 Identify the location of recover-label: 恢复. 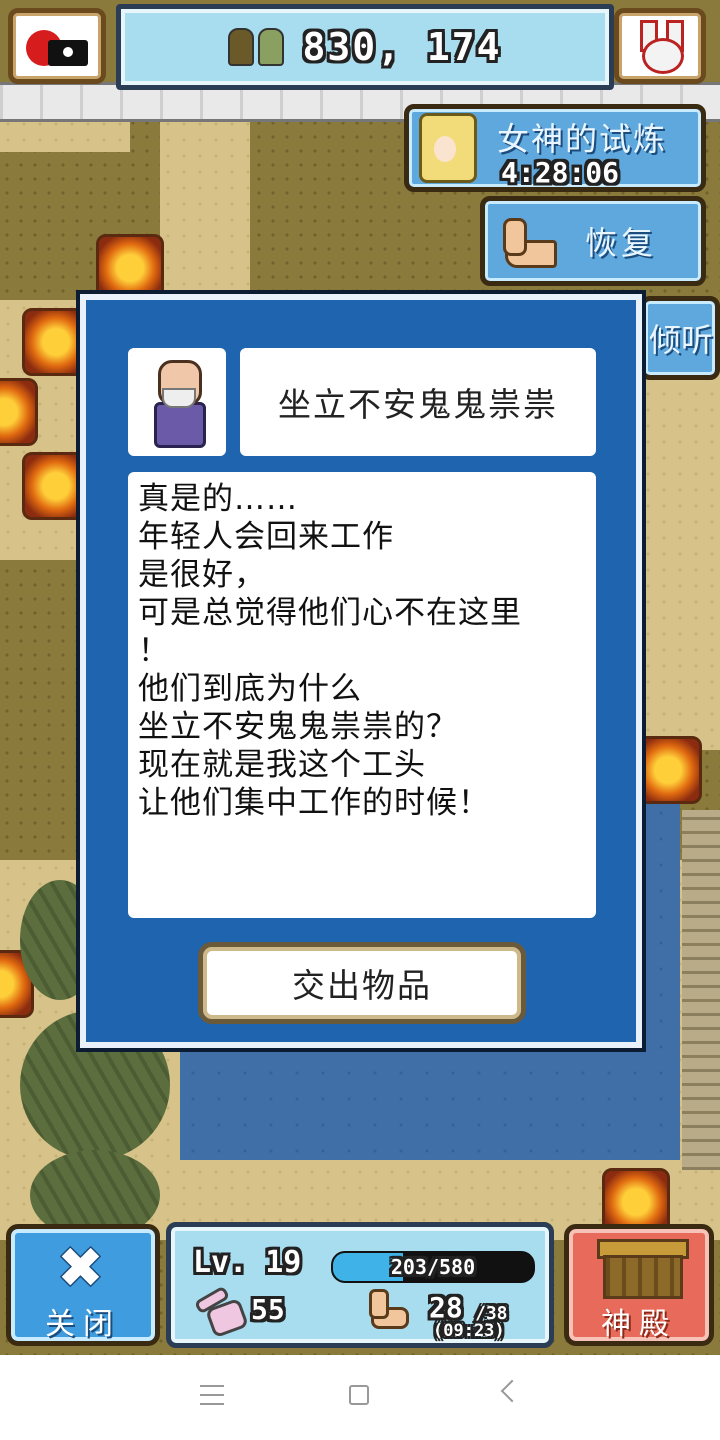
(621, 243).